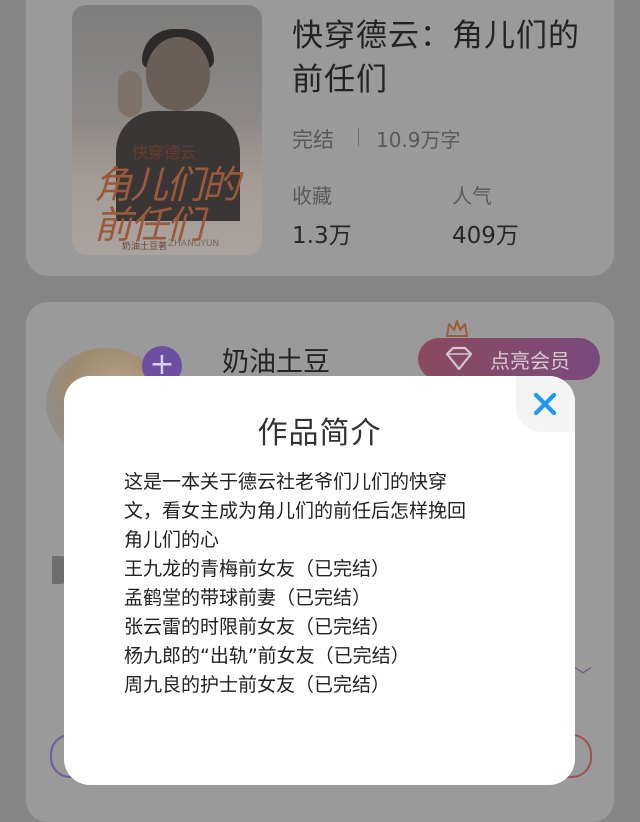 This screenshot has width=640, height=822. What do you see at coordinates (194, 244) in the screenshot?
I see `cover-tag-text: ZHANGYUN` at bounding box center [194, 244].